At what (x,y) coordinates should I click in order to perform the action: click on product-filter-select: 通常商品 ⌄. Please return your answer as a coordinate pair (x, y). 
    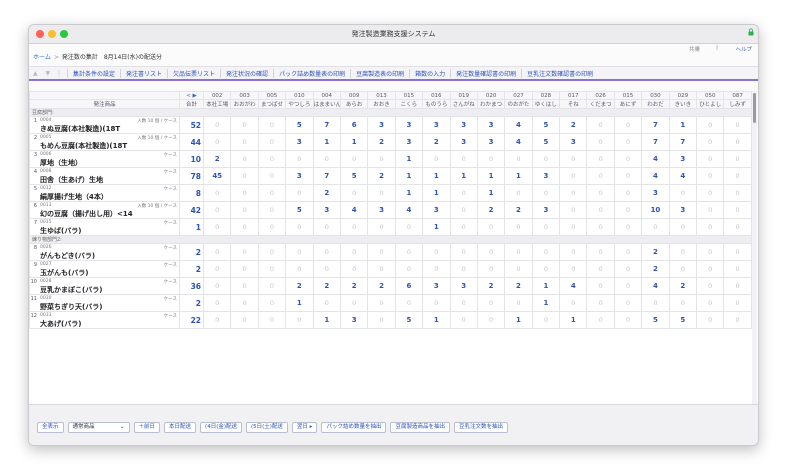
    Looking at the image, I should click on (98, 427).